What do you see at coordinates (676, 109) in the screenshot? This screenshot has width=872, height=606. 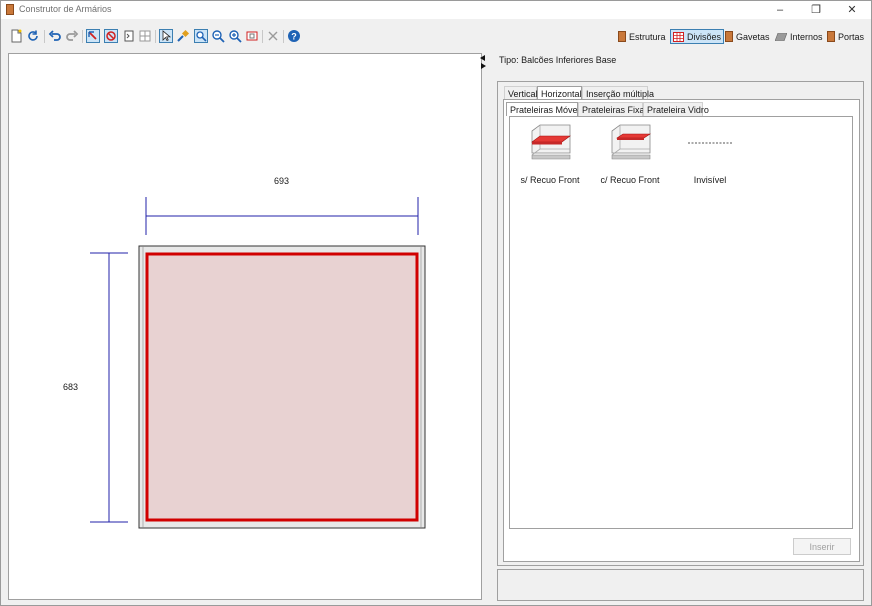 I see `tab-prateleira-vidro: Prateleira Vidro` at bounding box center [676, 109].